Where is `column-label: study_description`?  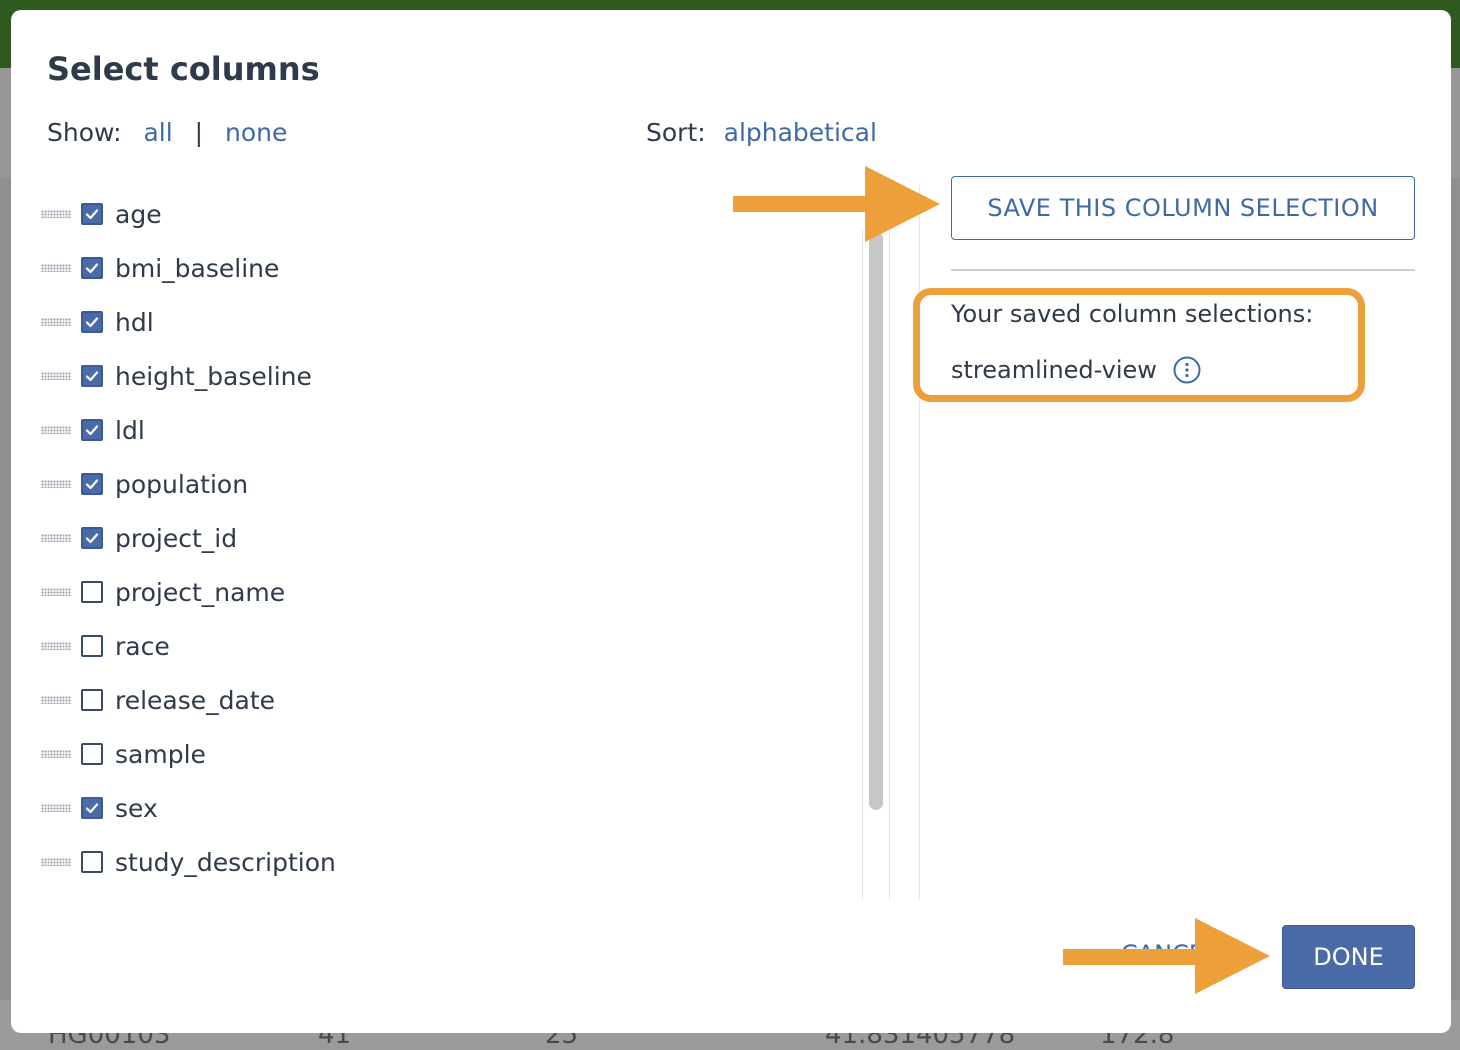
column-label: study_description is located at coordinates (225, 862).